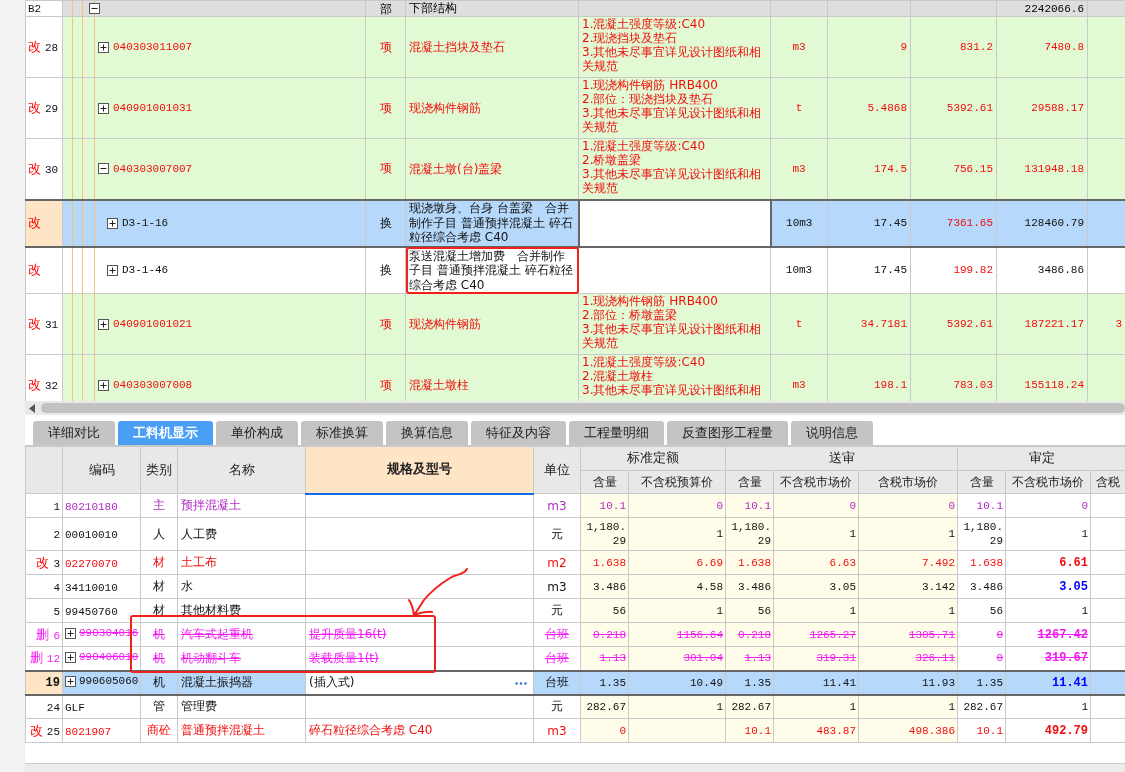 This screenshot has height=772, width=1125. I want to click on item-type: 项, so click(385, 107).